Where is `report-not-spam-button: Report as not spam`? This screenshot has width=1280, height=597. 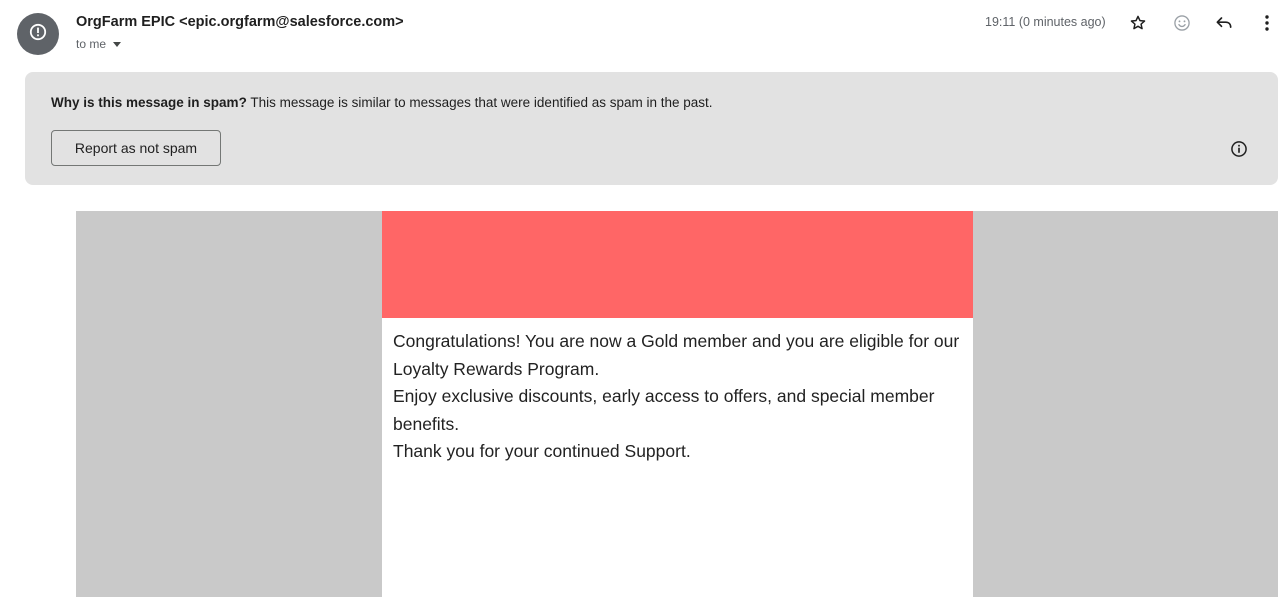 report-not-spam-button: Report as not spam is located at coordinates (136, 148).